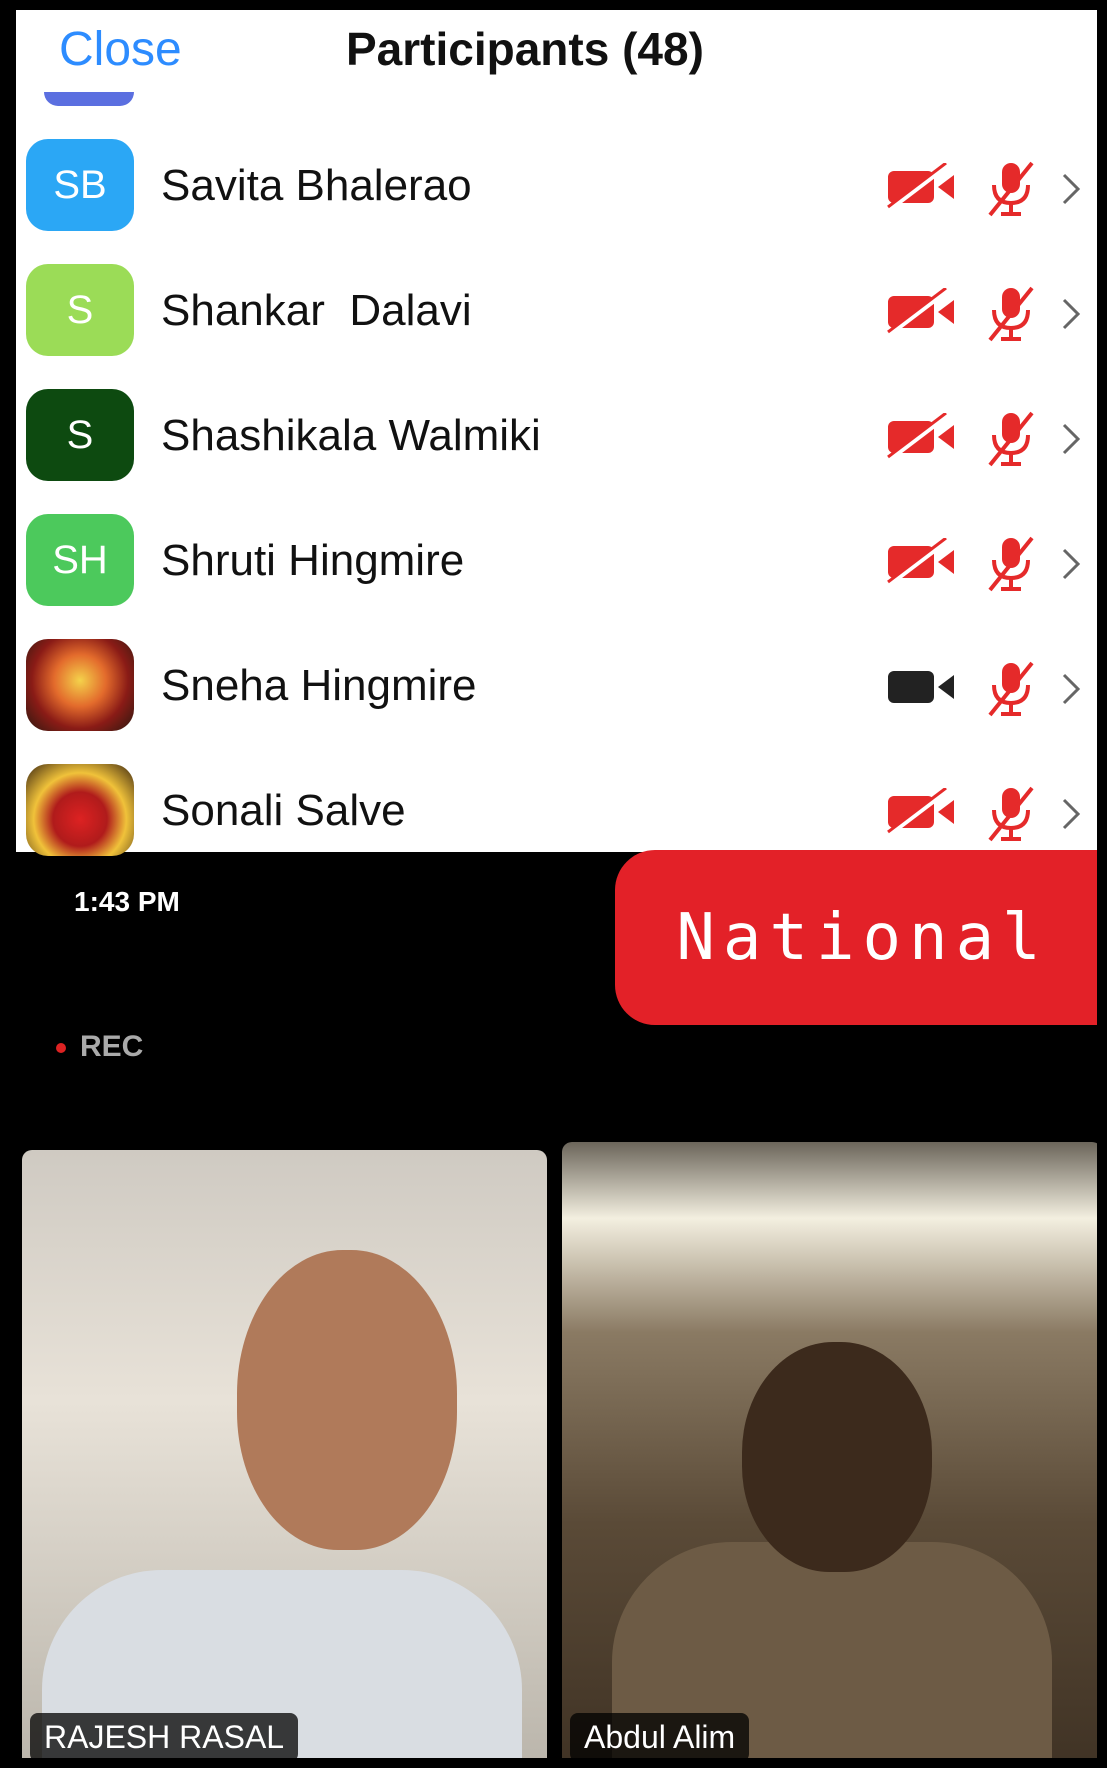 The image size is (1107, 1768). I want to click on video-name-label: RAJESH RASAL, so click(164, 1735).